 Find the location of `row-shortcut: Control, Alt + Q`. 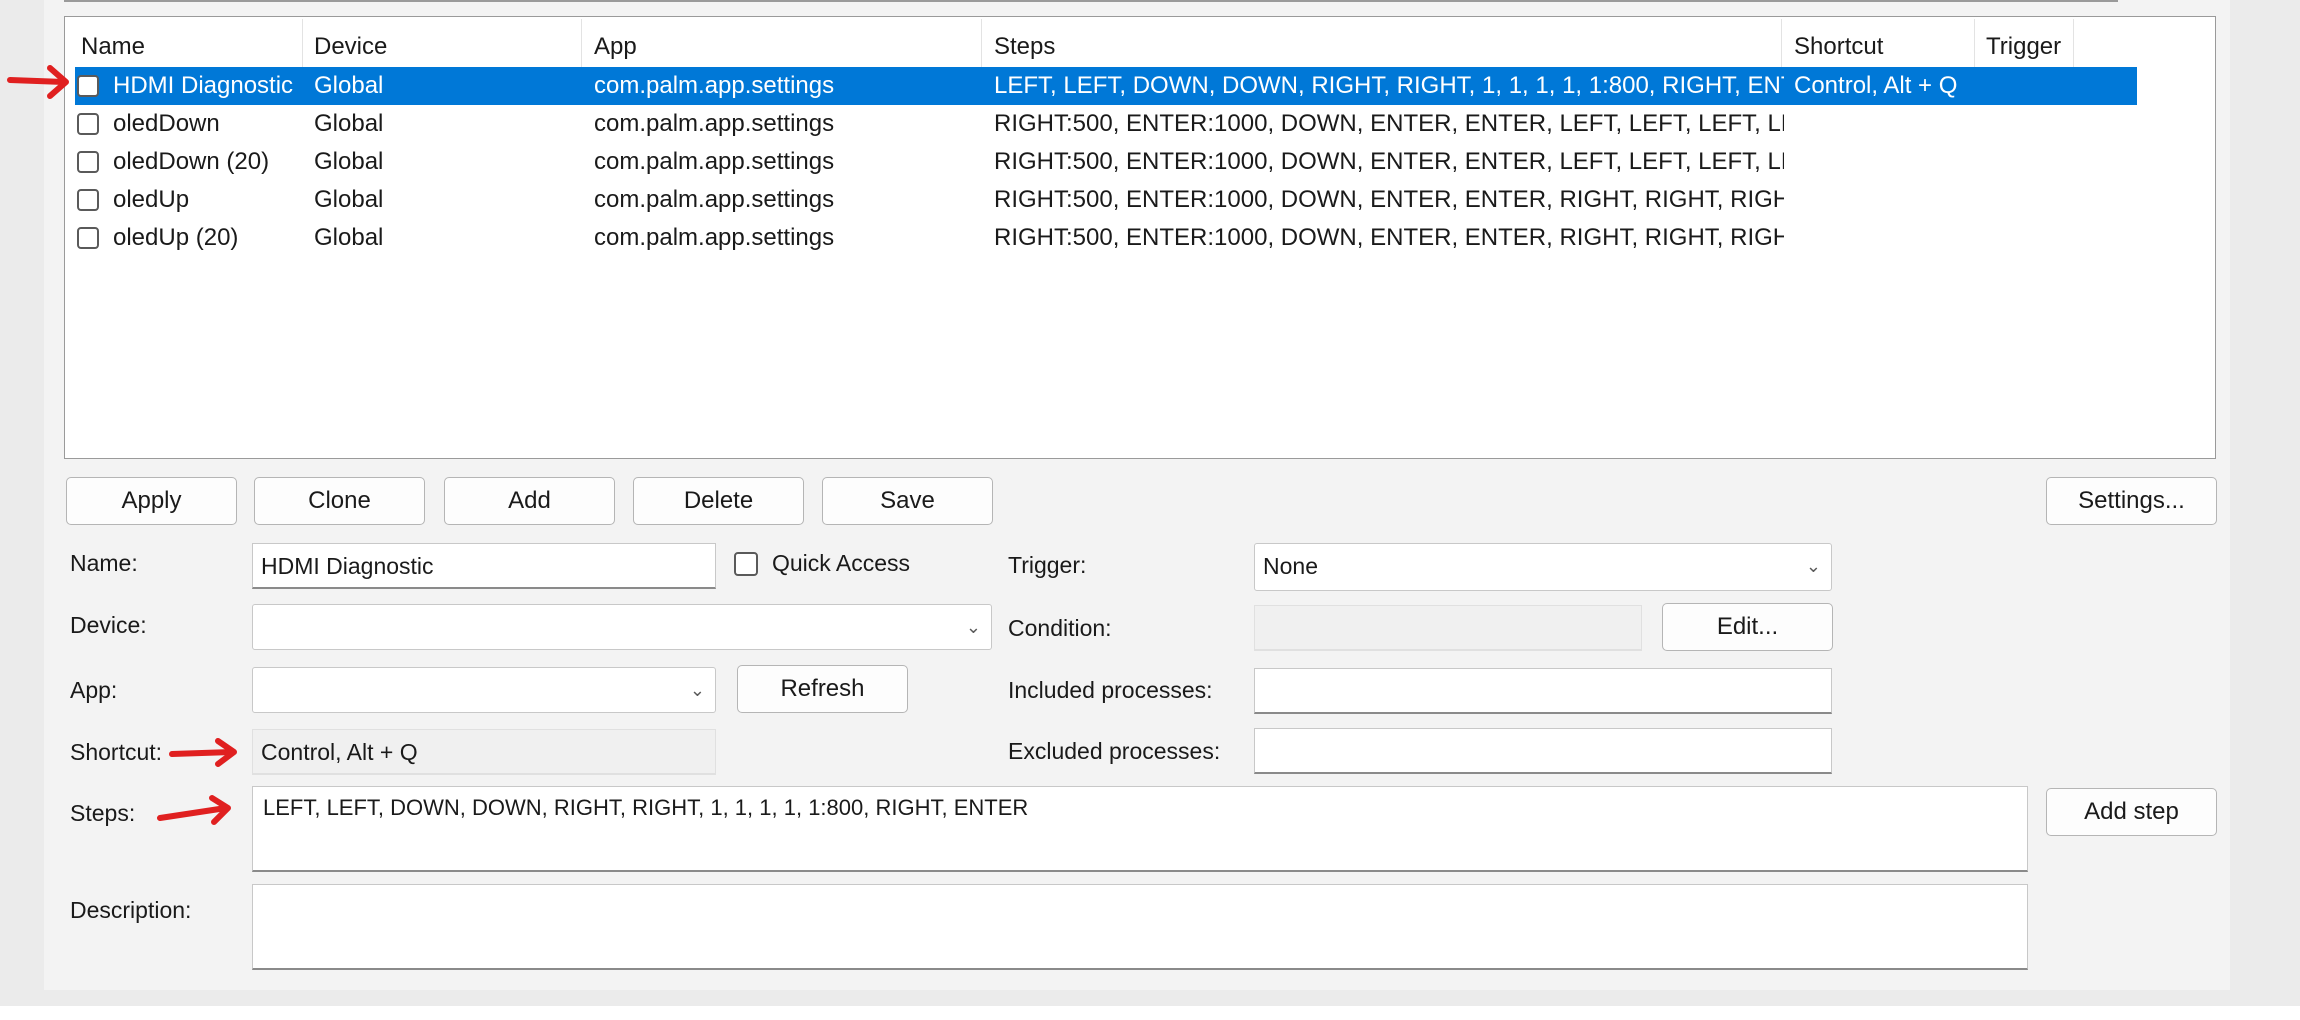

row-shortcut: Control, Alt + Q is located at coordinates (1876, 85).